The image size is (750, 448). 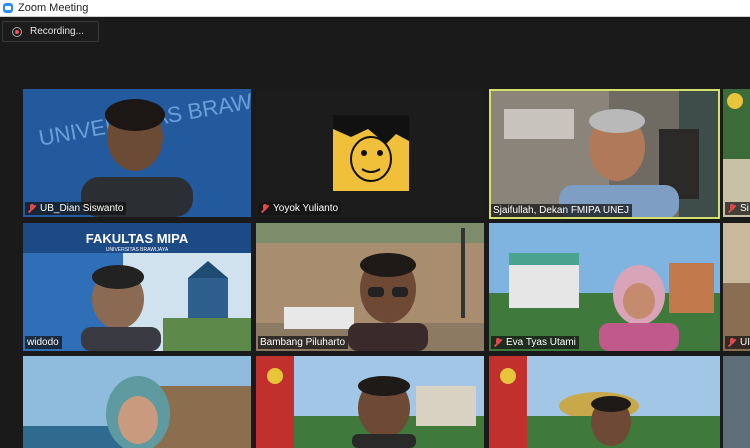 What do you see at coordinates (137, 250) in the screenshot?
I see `fmipa-subtitle: UNIVERSITAS BRAWIJAYA` at bounding box center [137, 250].